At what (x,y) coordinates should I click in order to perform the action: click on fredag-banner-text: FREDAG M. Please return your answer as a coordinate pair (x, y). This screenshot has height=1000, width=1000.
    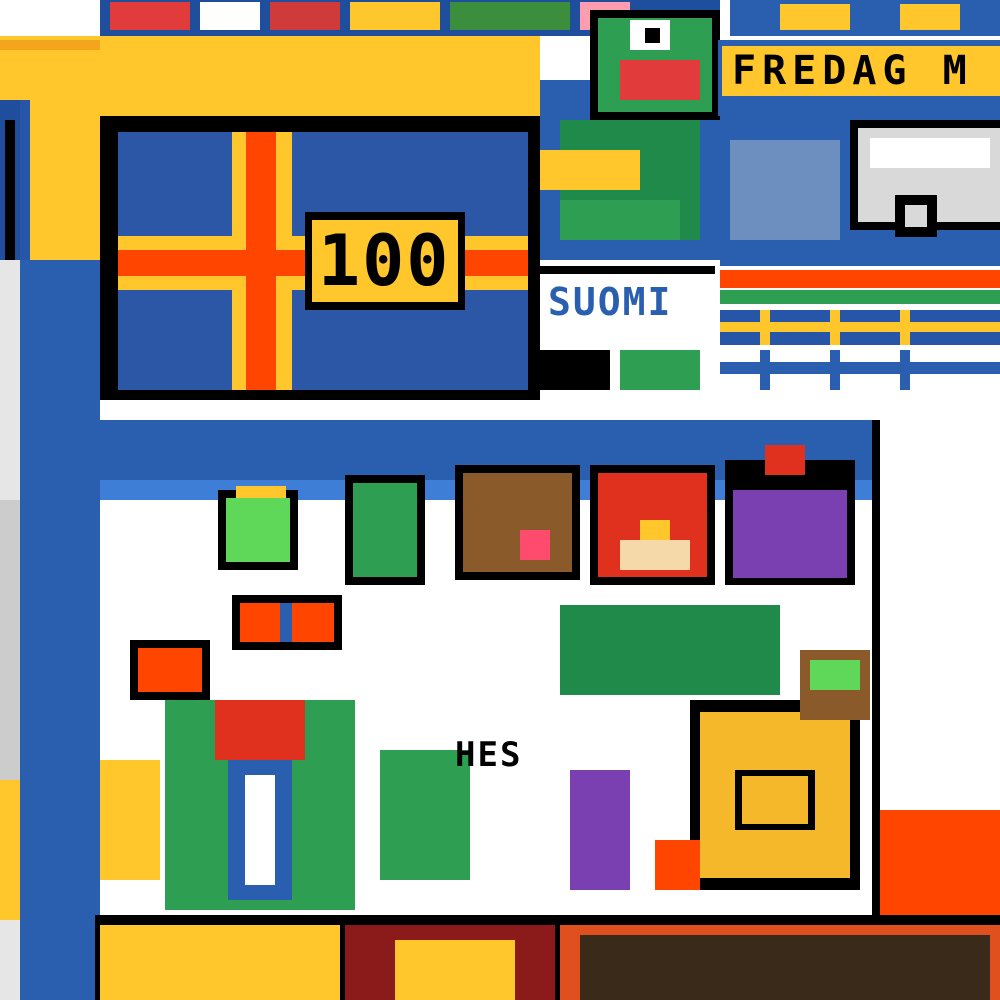
    Looking at the image, I should click on (852, 71).